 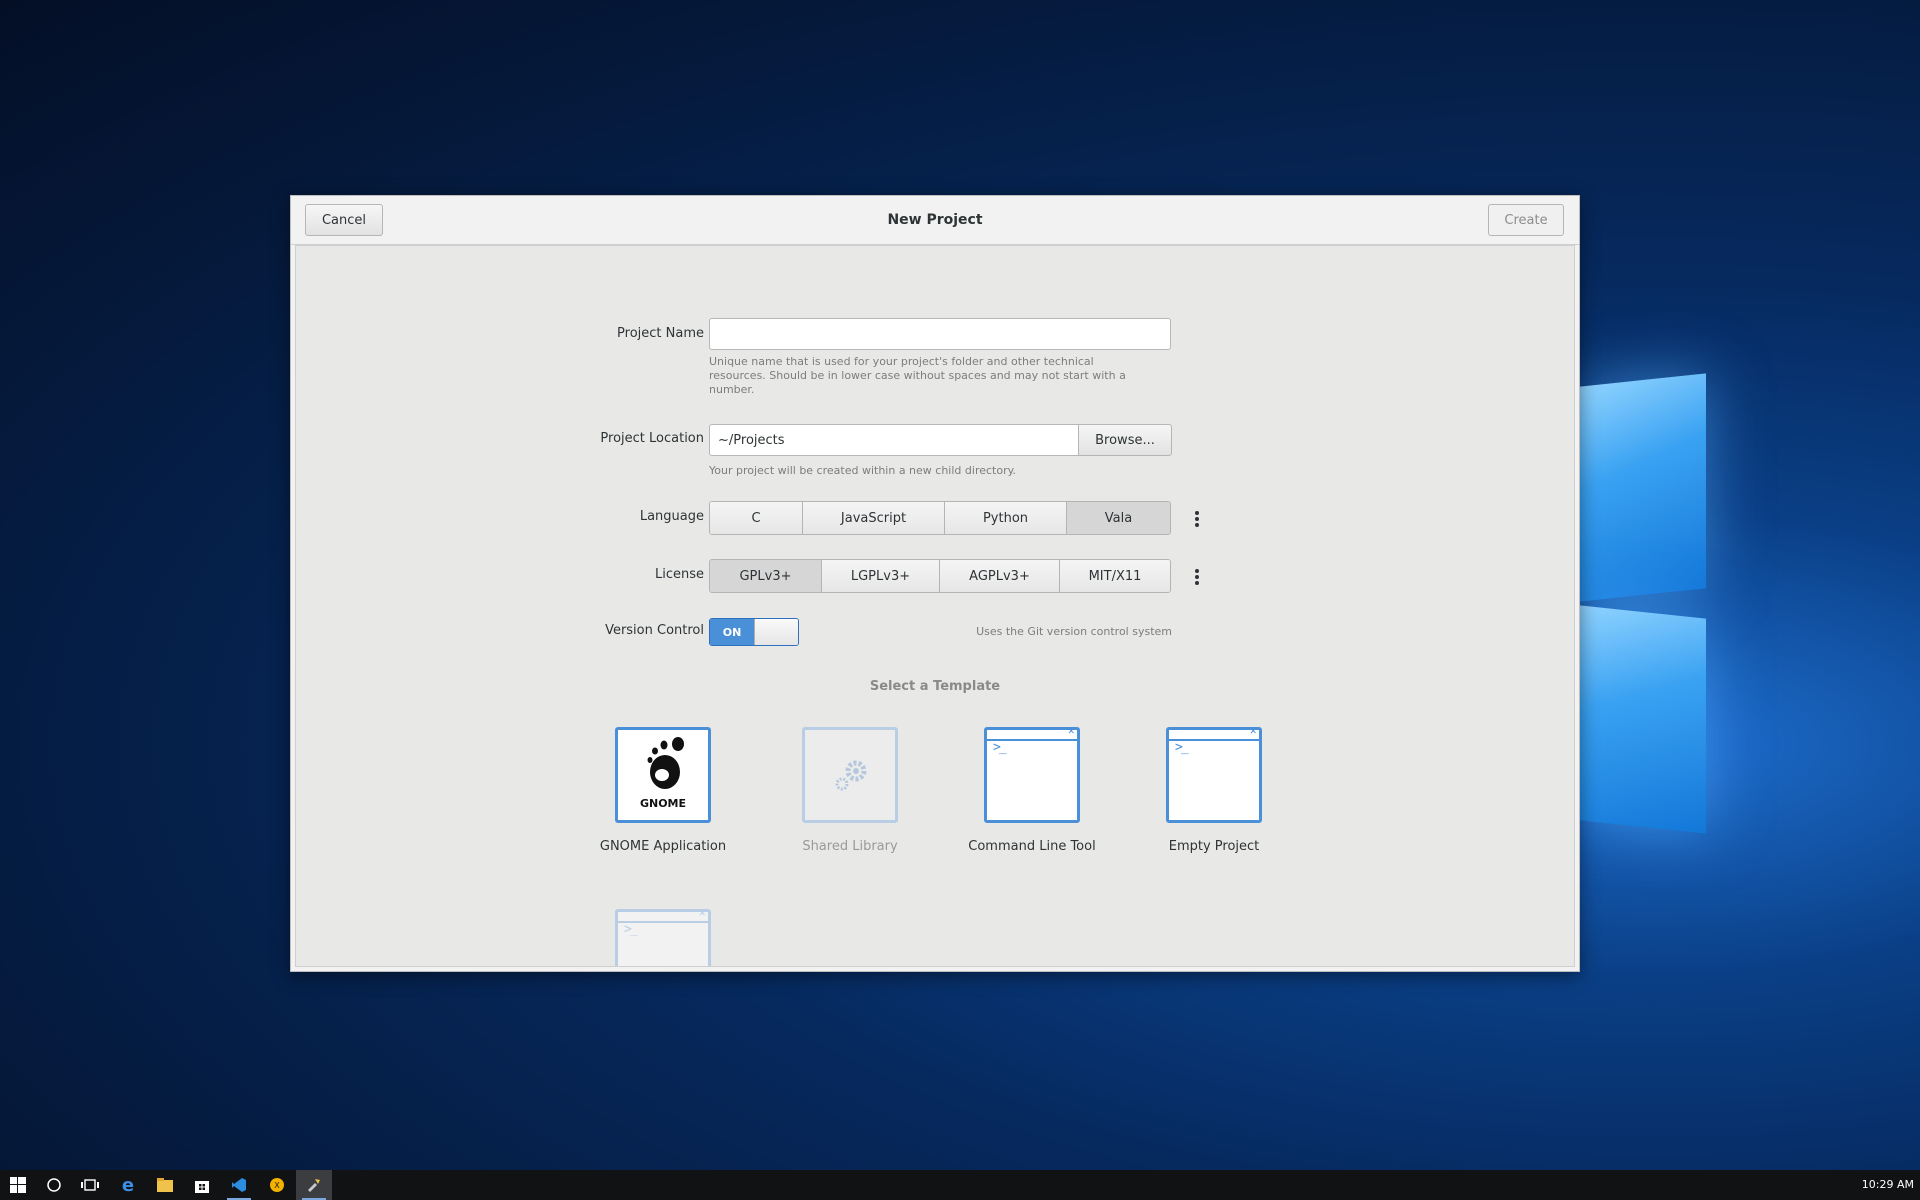 What do you see at coordinates (1526, 220) in the screenshot?
I see `create-button: Create` at bounding box center [1526, 220].